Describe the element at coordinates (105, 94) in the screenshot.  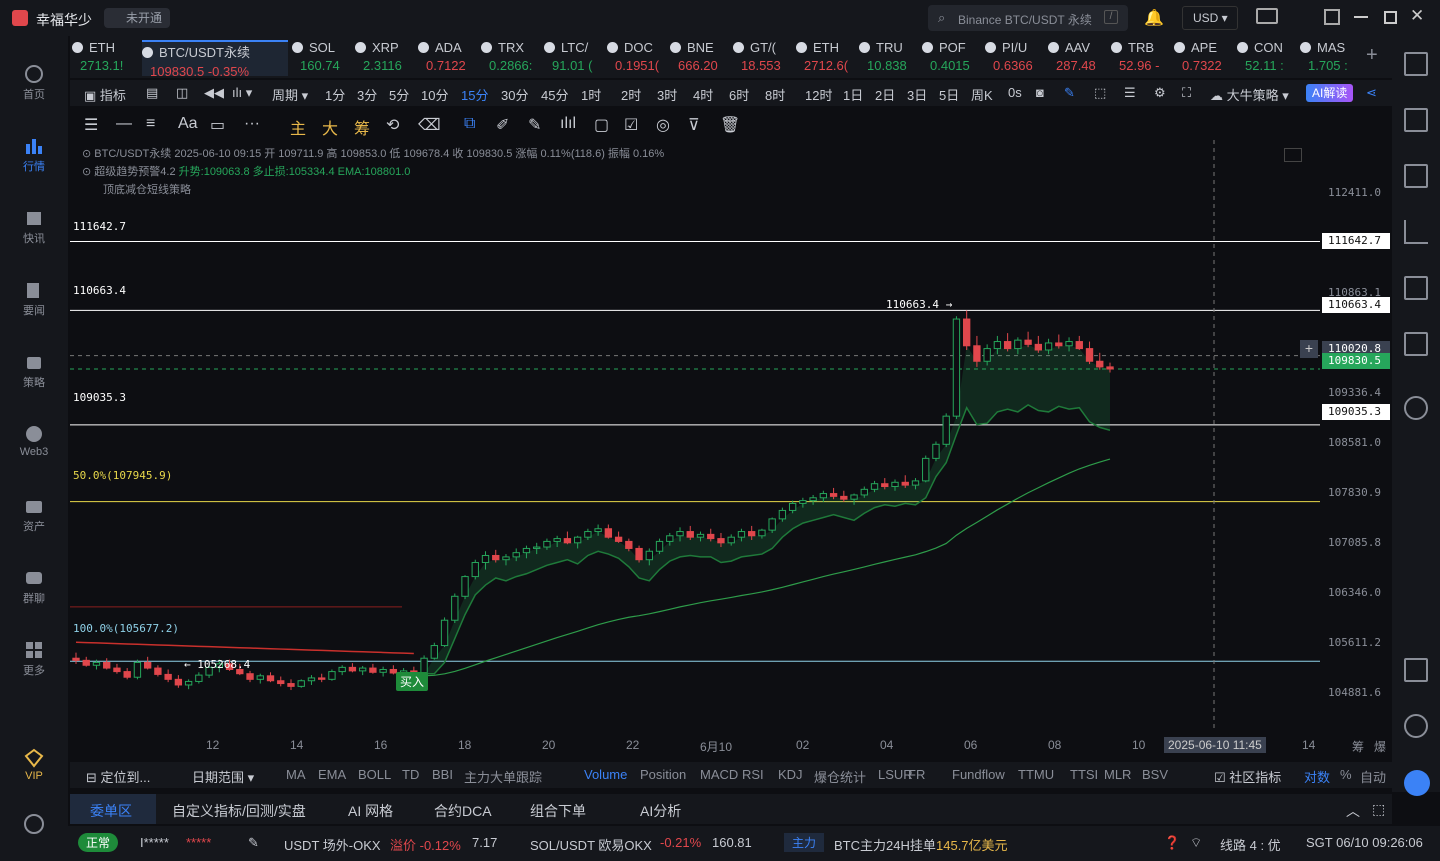
I see `indicator-button: ▣ 指标` at that location.